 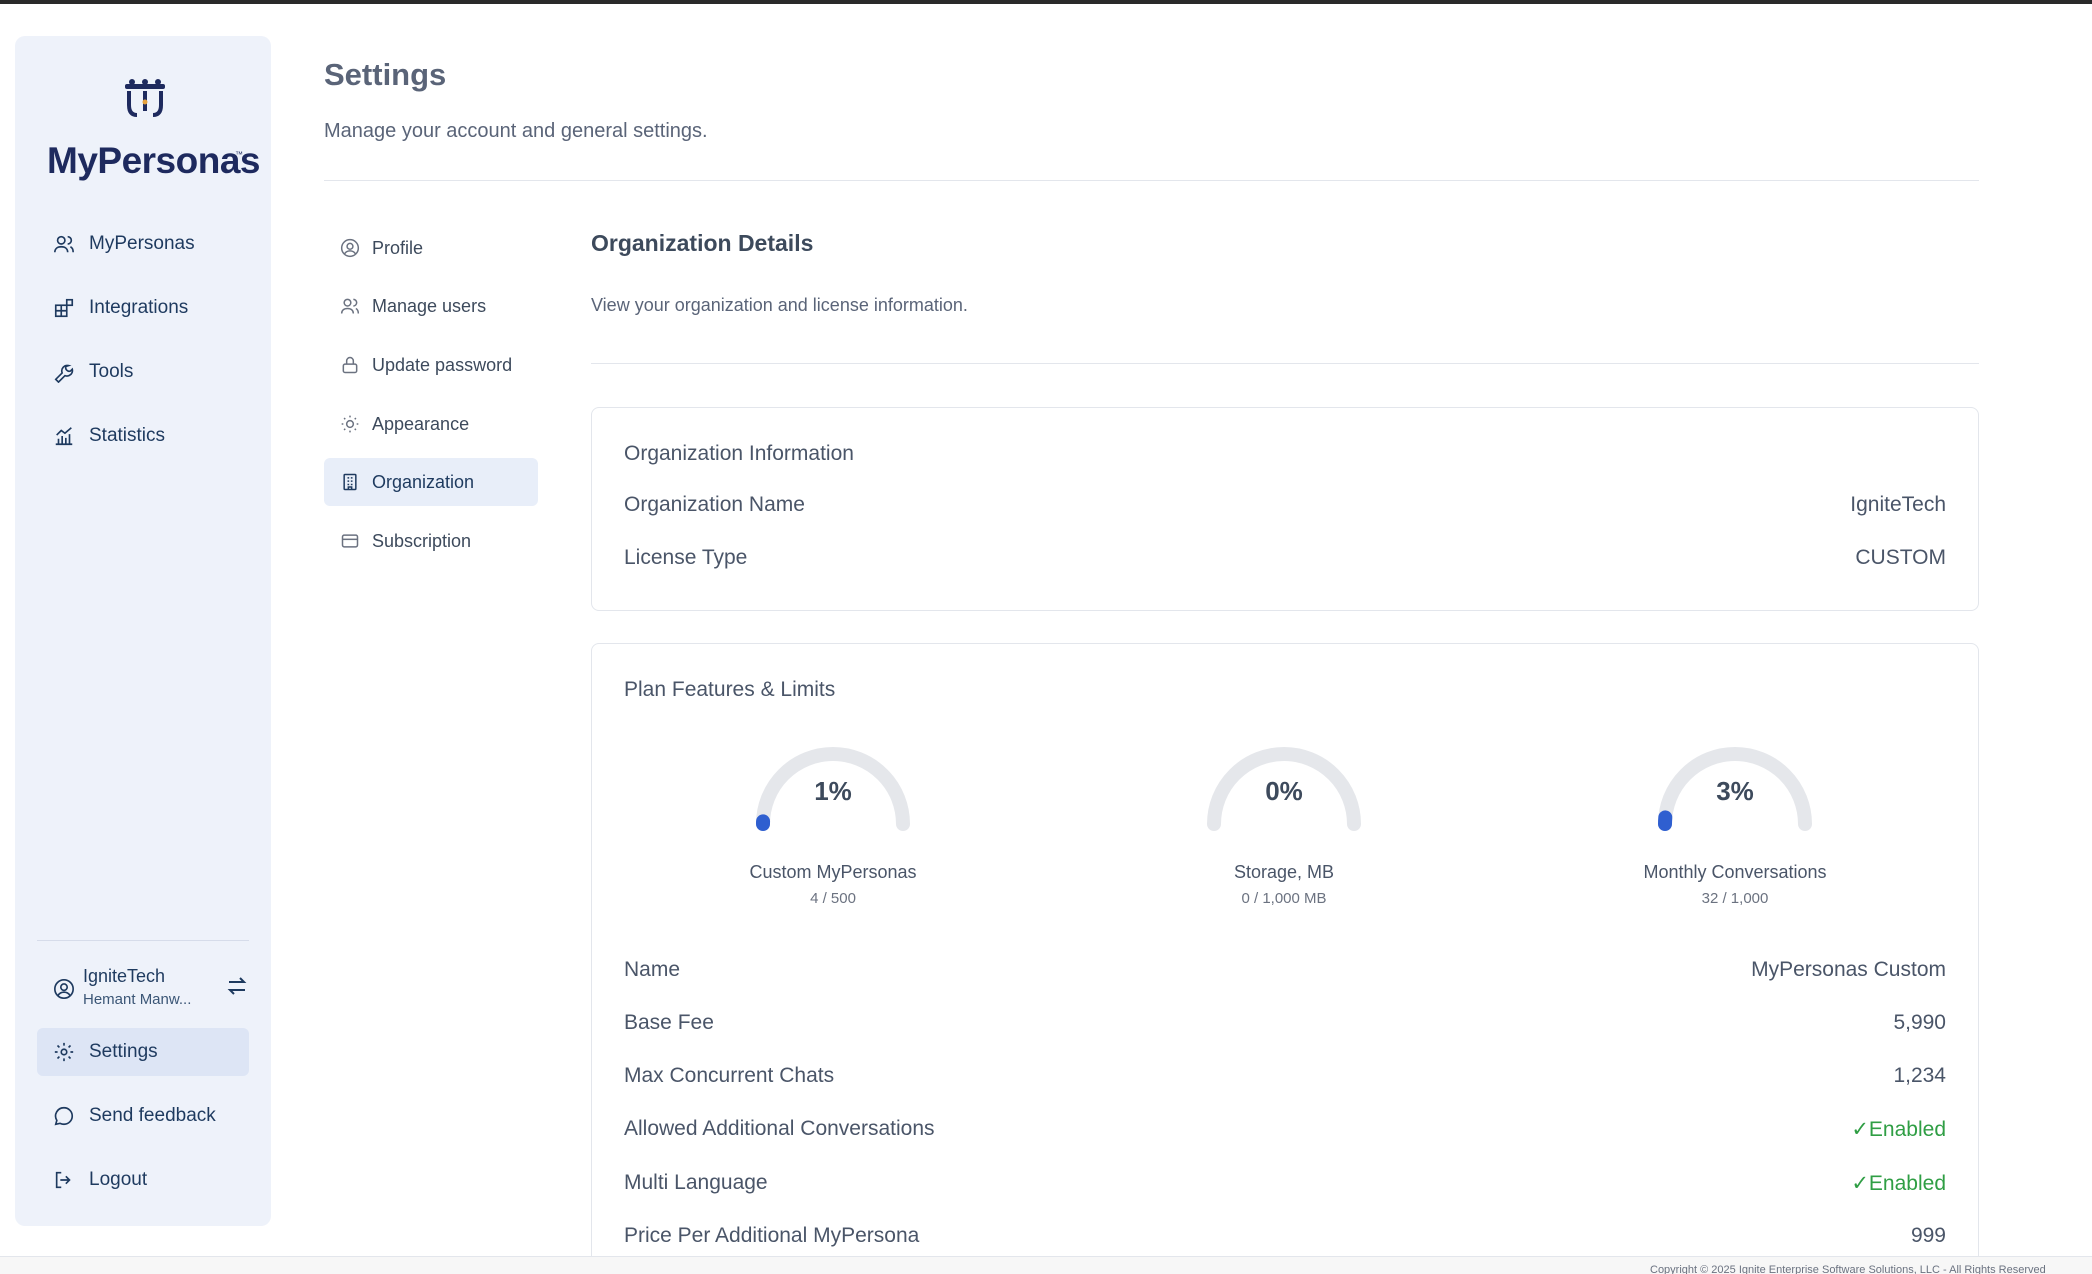 I want to click on building-icon, so click(x=350, y=482).